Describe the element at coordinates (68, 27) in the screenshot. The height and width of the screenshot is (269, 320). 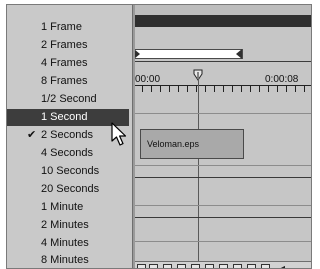
I see `menu-item-1-frame: 1 Frame` at that location.